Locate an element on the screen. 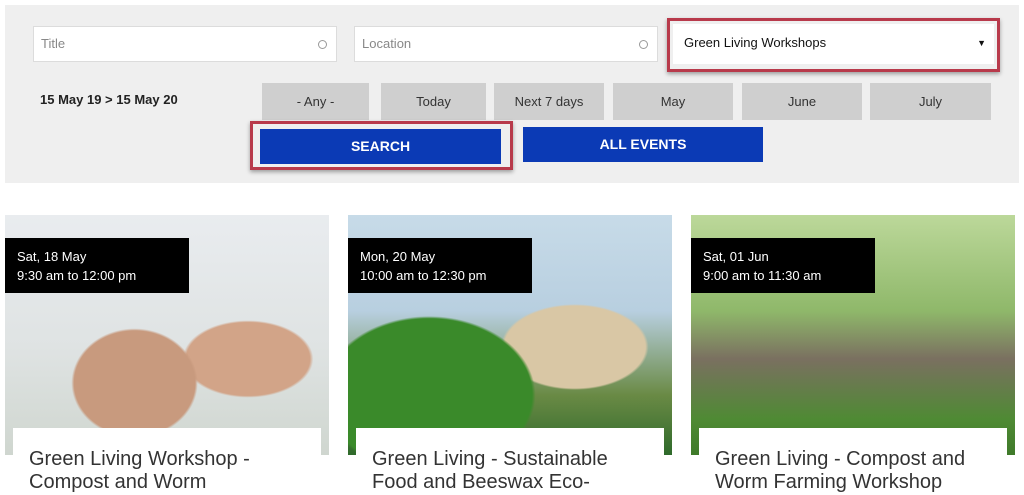 The width and height of the screenshot is (1024, 495). event-date: Mon, 20 May is located at coordinates (398, 256).